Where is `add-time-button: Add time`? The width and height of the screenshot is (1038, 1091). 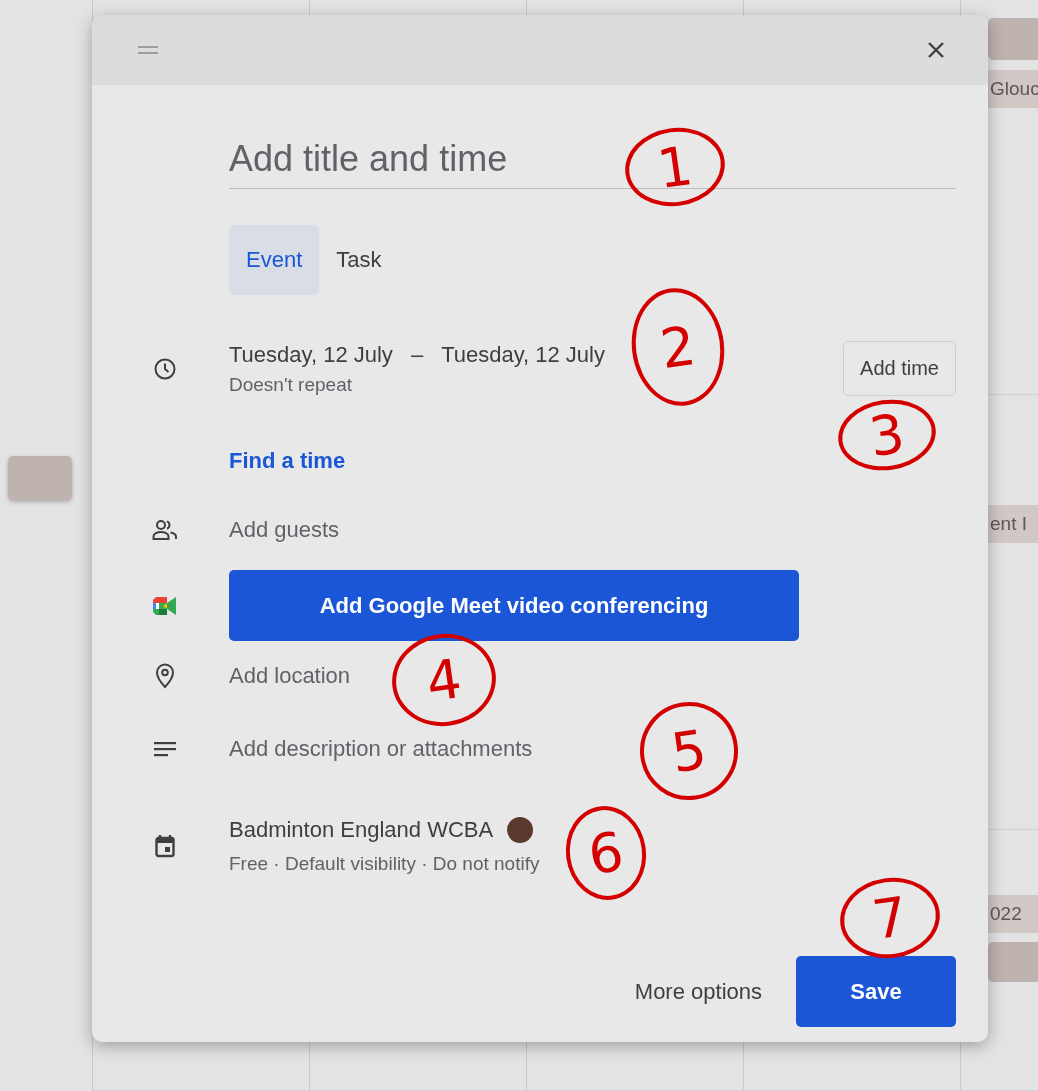 add-time-button: Add time is located at coordinates (899, 368).